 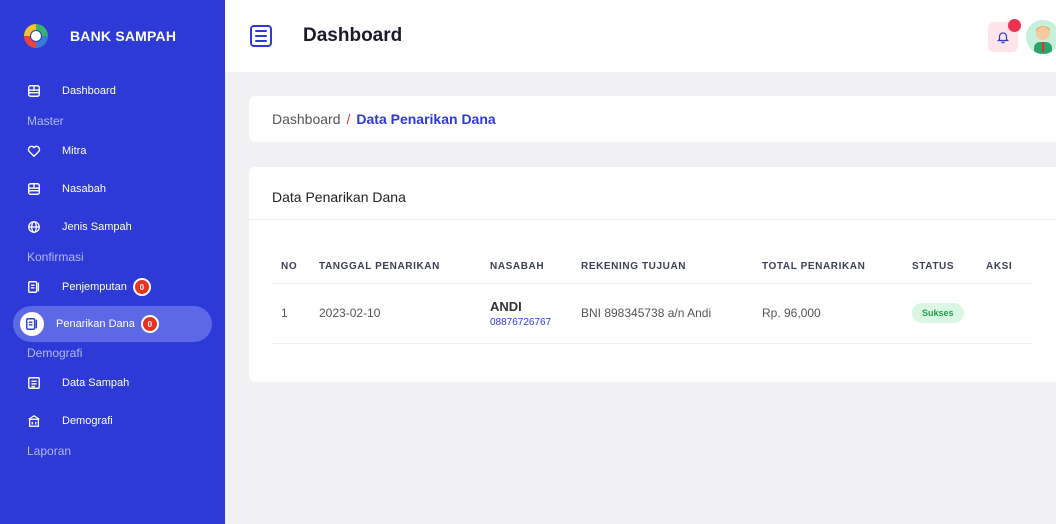 I want to click on sidebar-item-data-sampah: Data Sampah, so click(x=112, y=383).